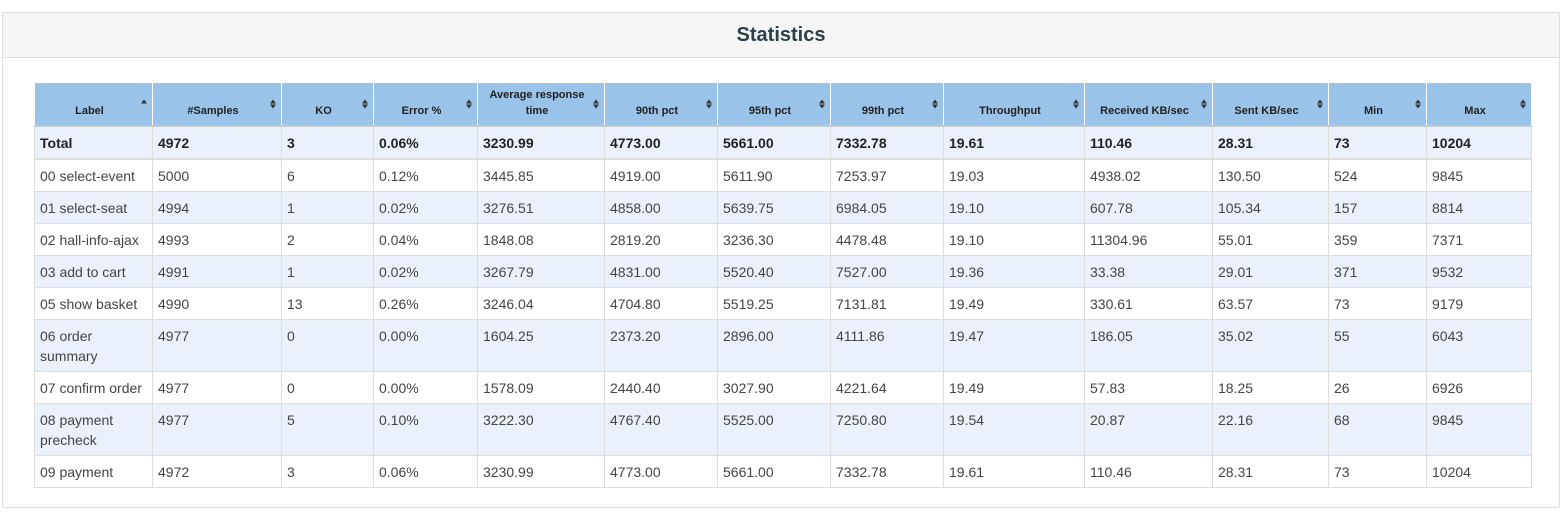 The image size is (1568, 528). What do you see at coordinates (1270, 387) in the screenshot?
I see `cell-sent-kb: 18.25` at bounding box center [1270, 387].